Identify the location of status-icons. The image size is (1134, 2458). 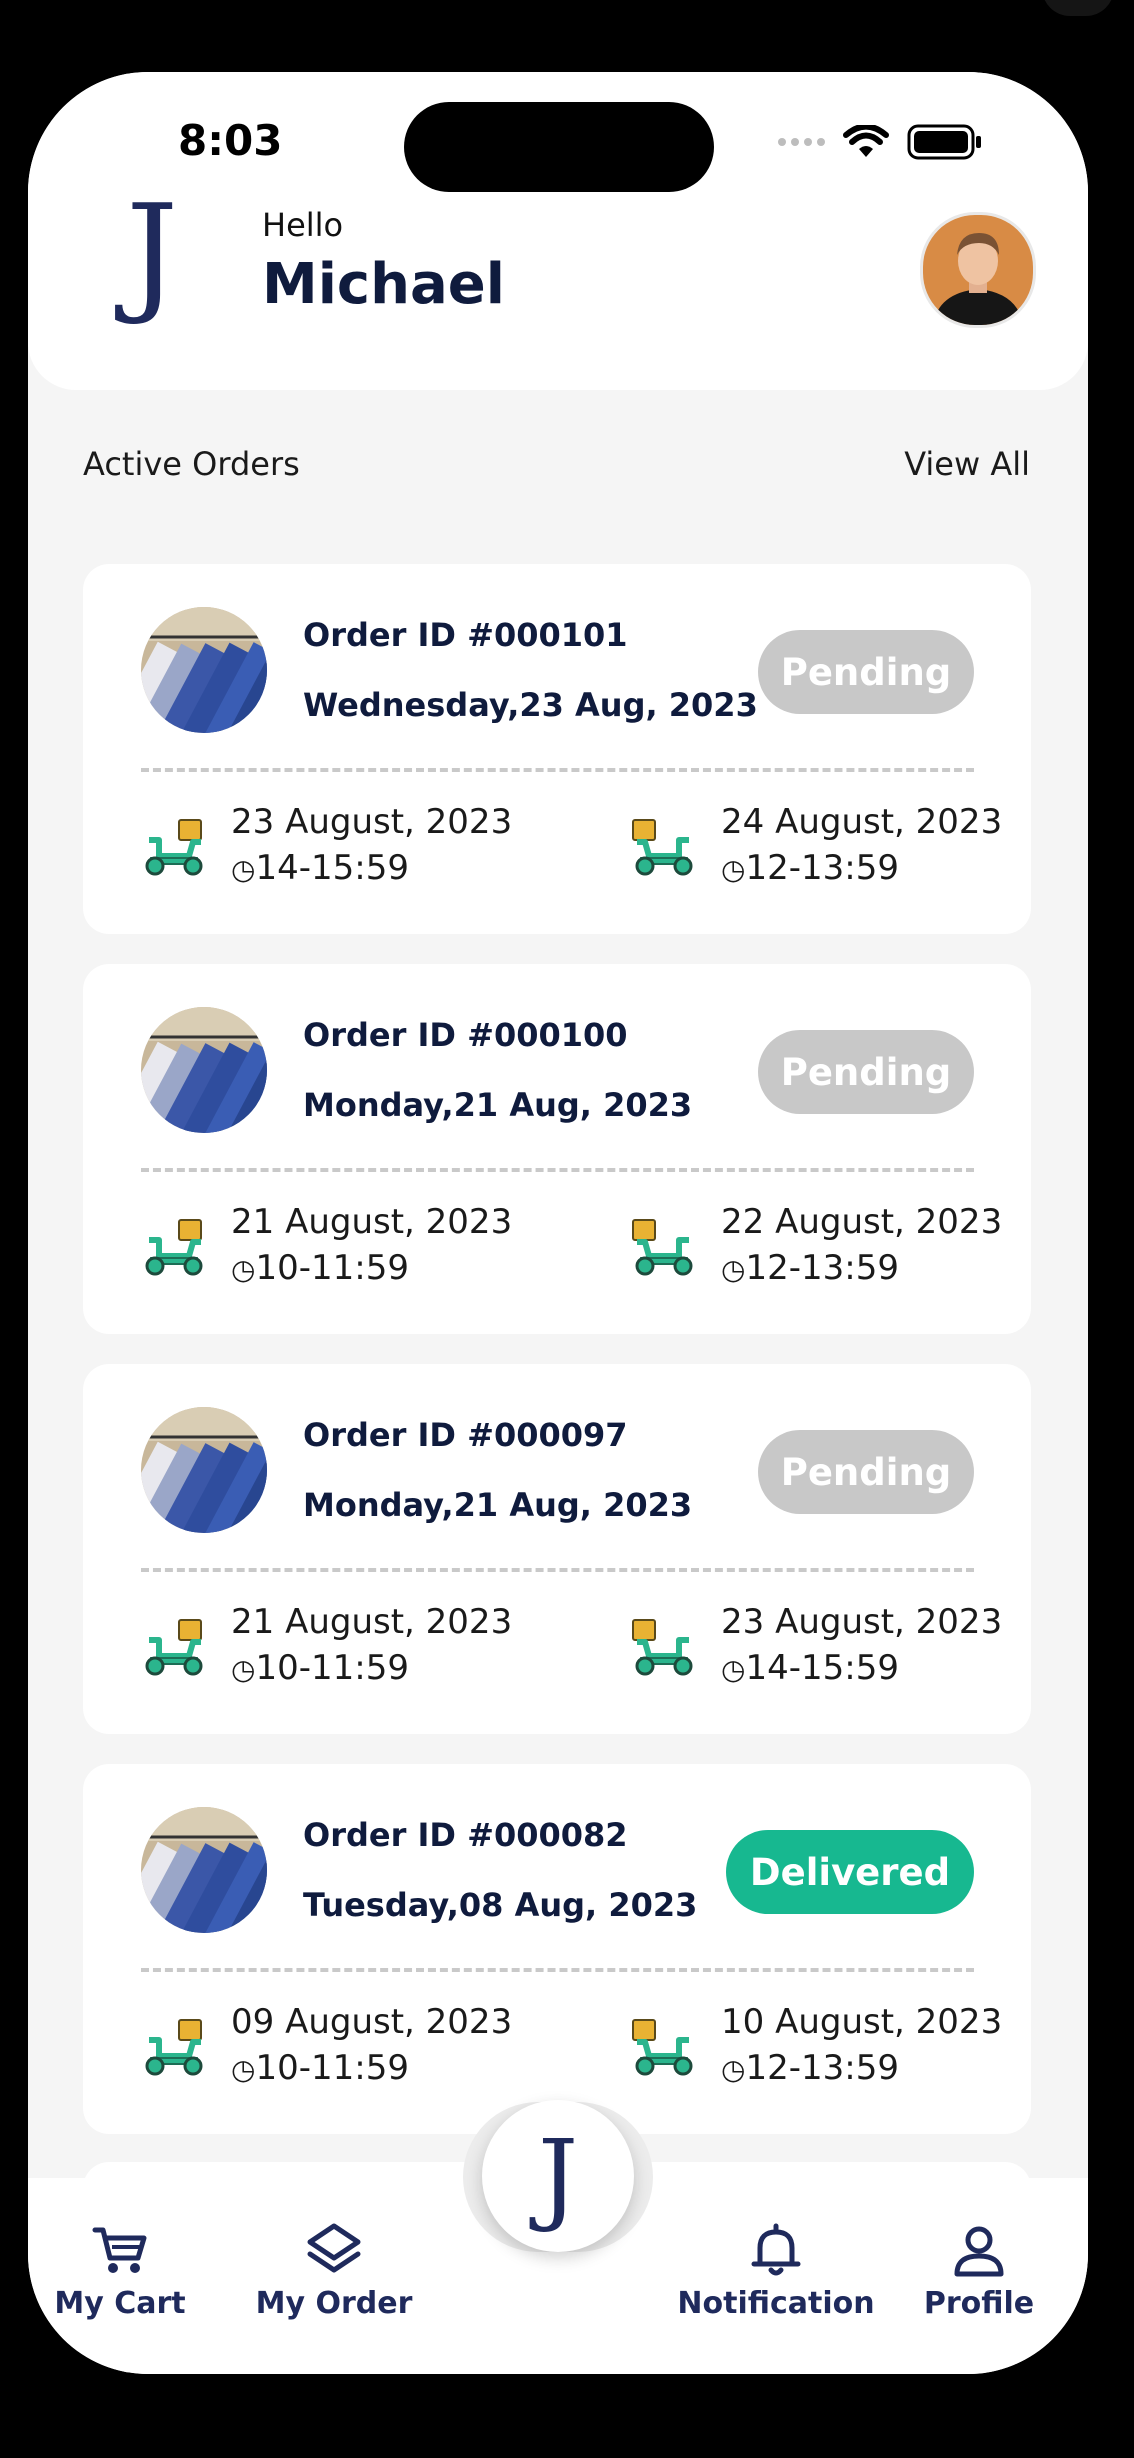
(880, 142).